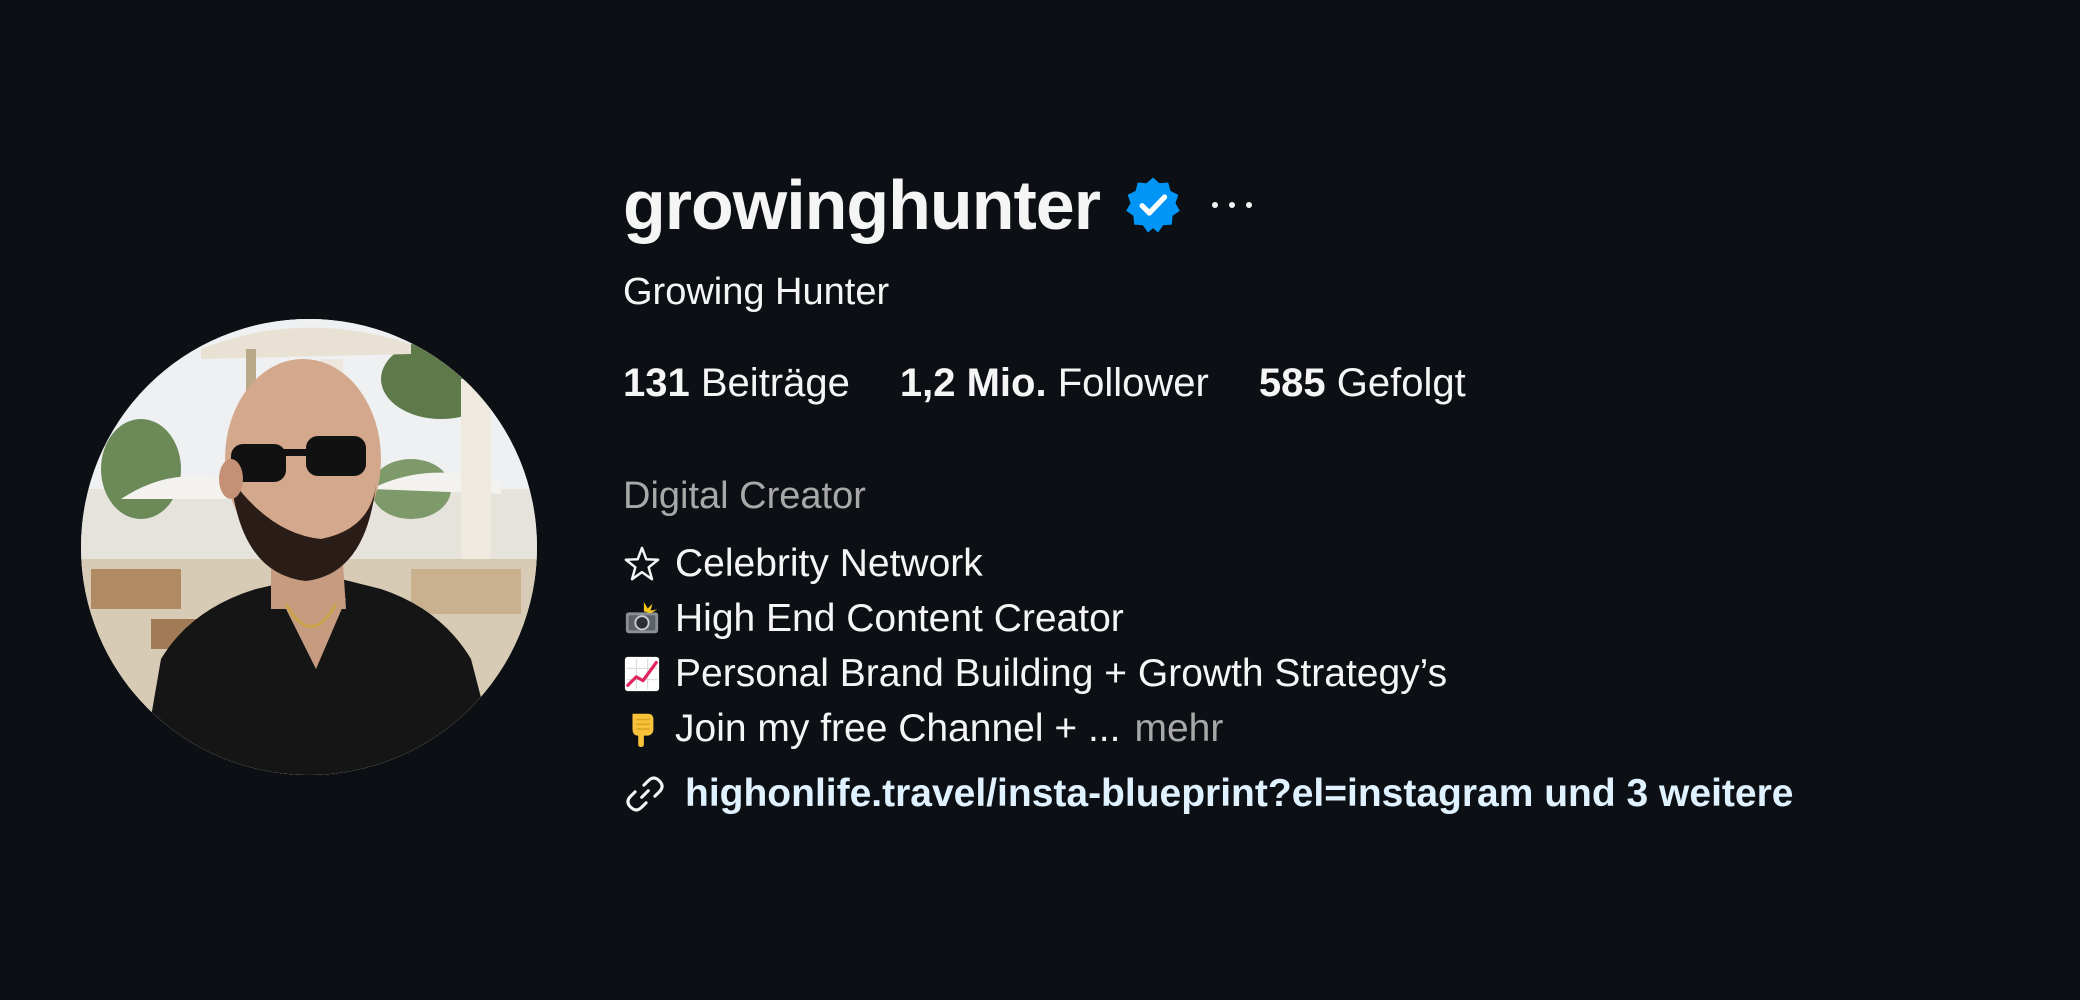  What do you see at coordinates (1208, 563) in the screenshot?
I see `bio-line: Celebrity Network` at bounding box center [1208, 563].